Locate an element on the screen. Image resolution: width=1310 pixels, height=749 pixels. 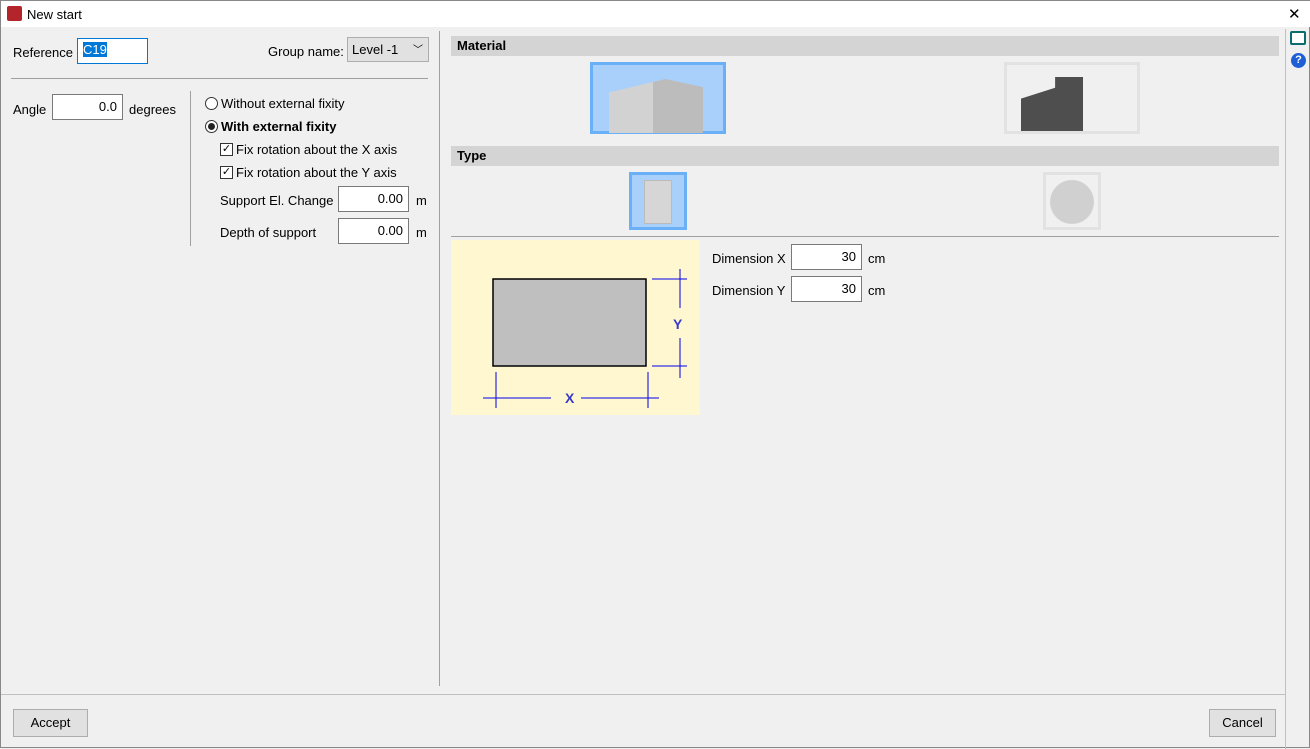
depth-label: Depth of support is located at coordinates (268, 232).